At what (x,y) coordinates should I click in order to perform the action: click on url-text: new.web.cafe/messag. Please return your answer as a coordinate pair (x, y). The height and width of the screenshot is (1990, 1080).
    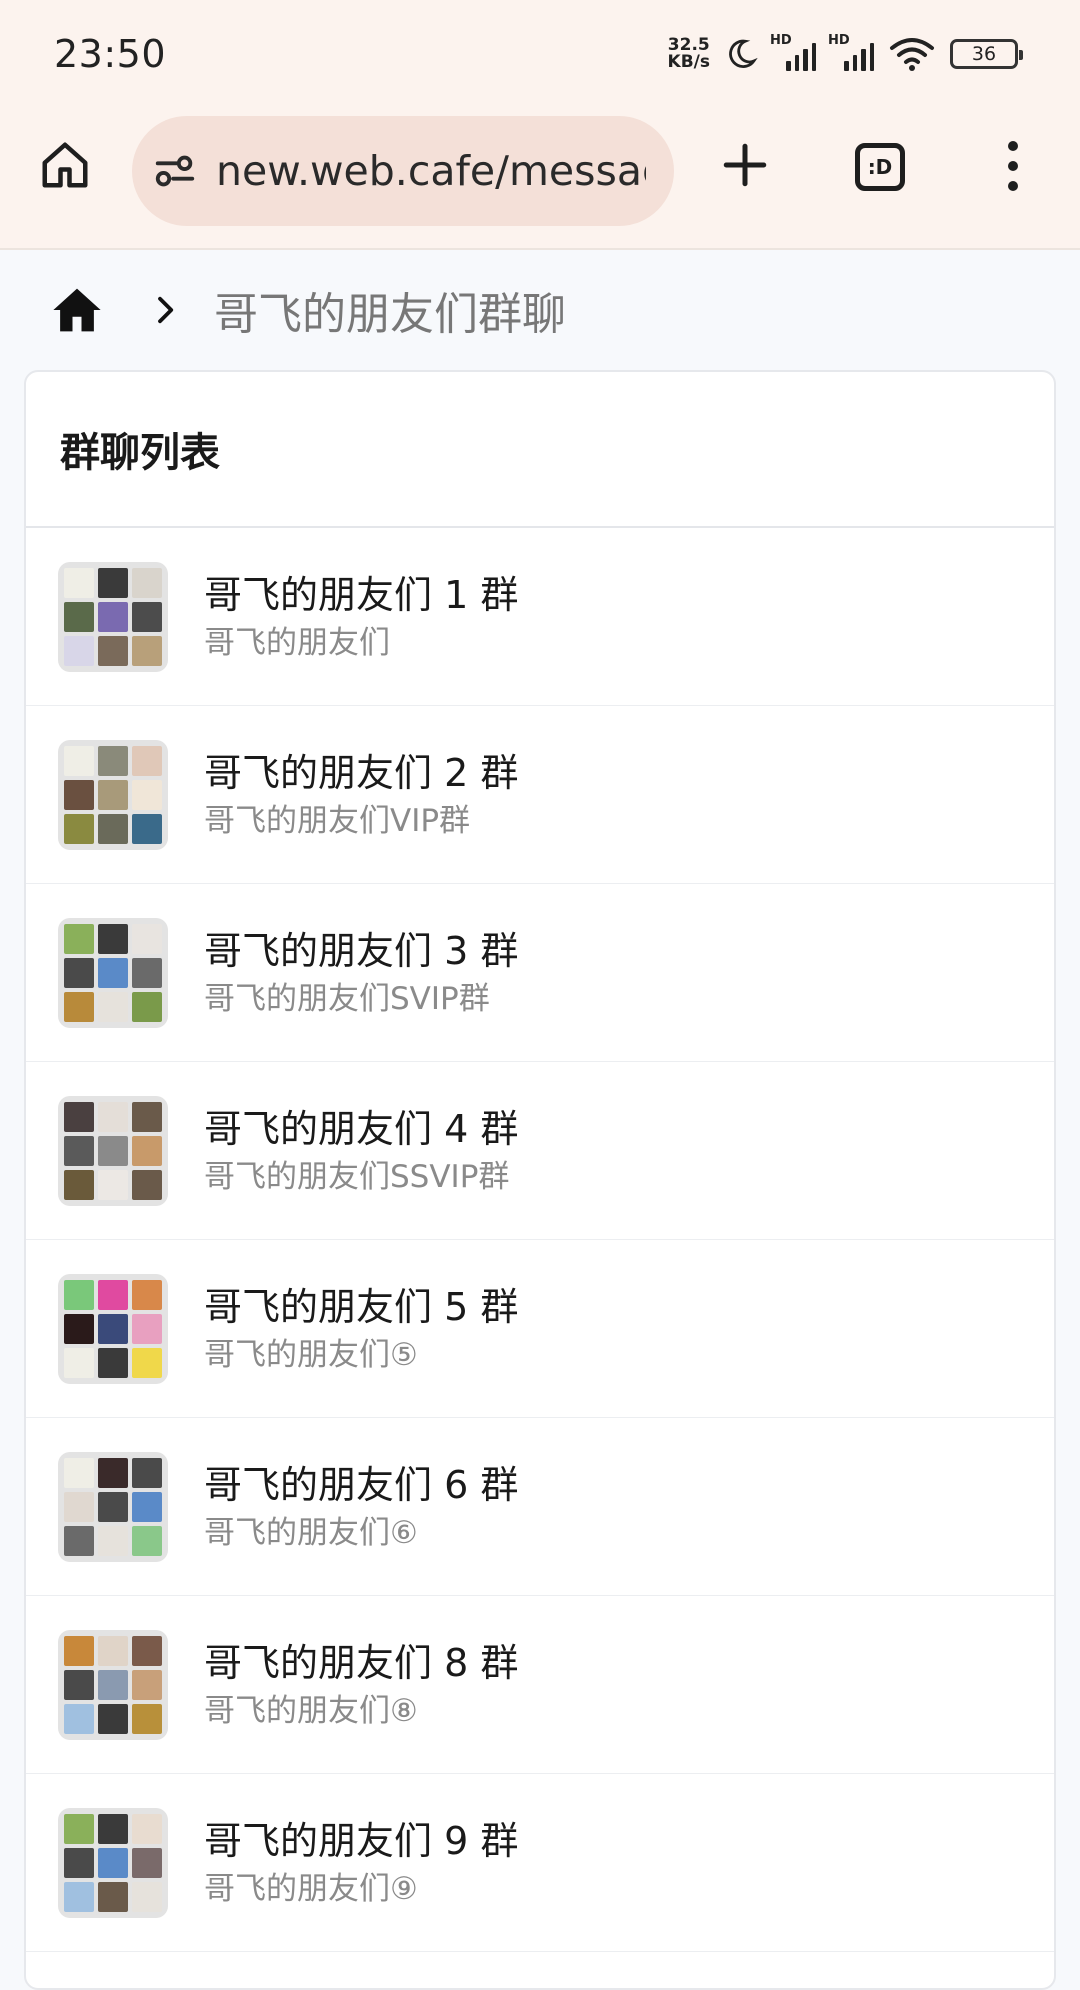
    Looking at the image, I should click on (431, 171).